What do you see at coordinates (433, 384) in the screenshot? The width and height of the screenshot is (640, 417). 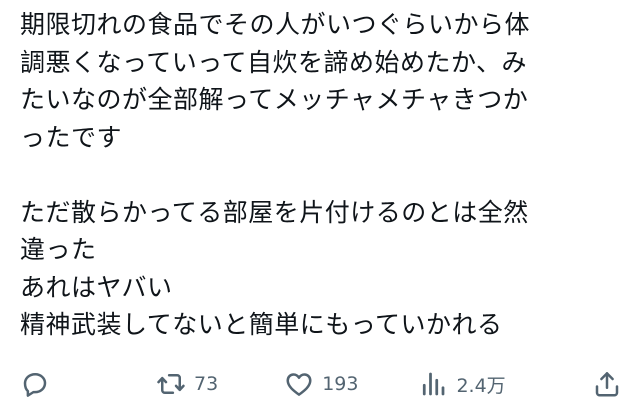 I see `views-icon` at bounding box center [433, 384].